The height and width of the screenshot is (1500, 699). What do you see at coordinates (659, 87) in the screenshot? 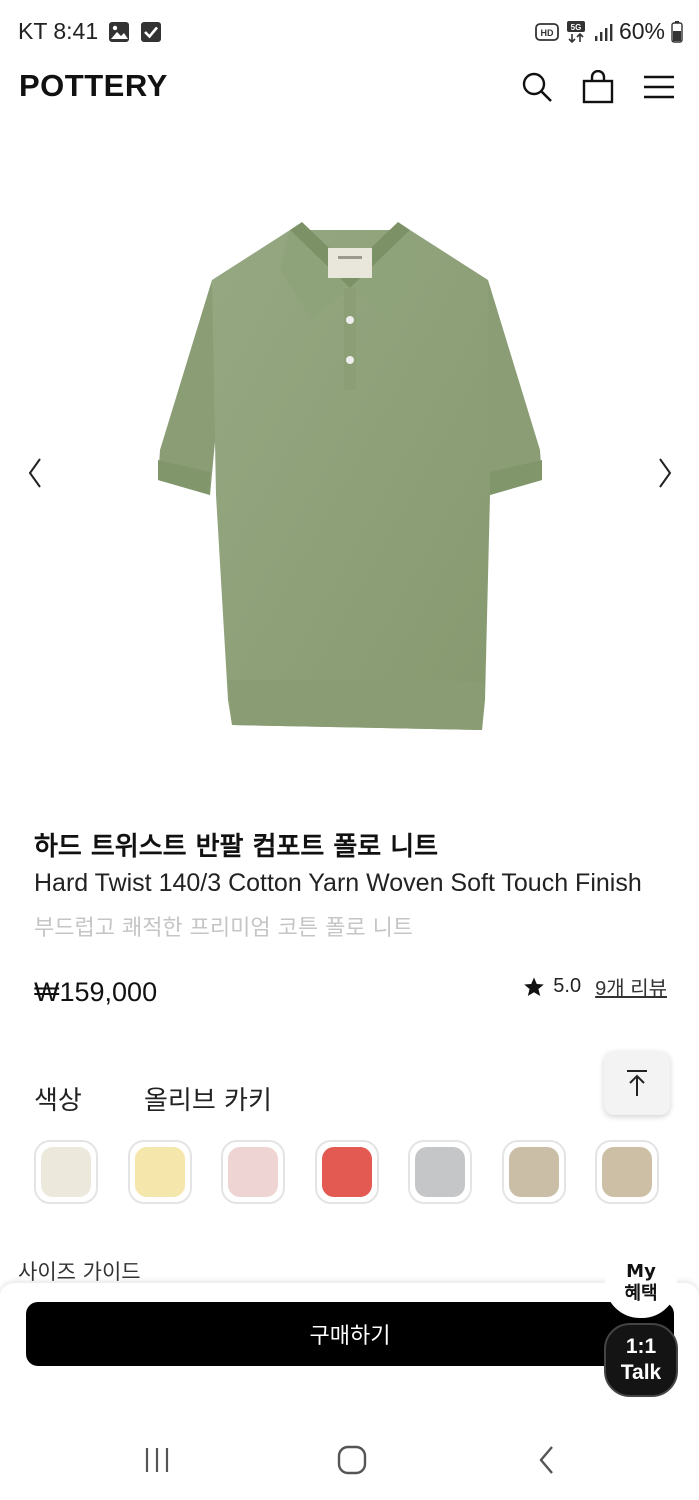
I see `menu-icon` at bounding box center [659, 87].